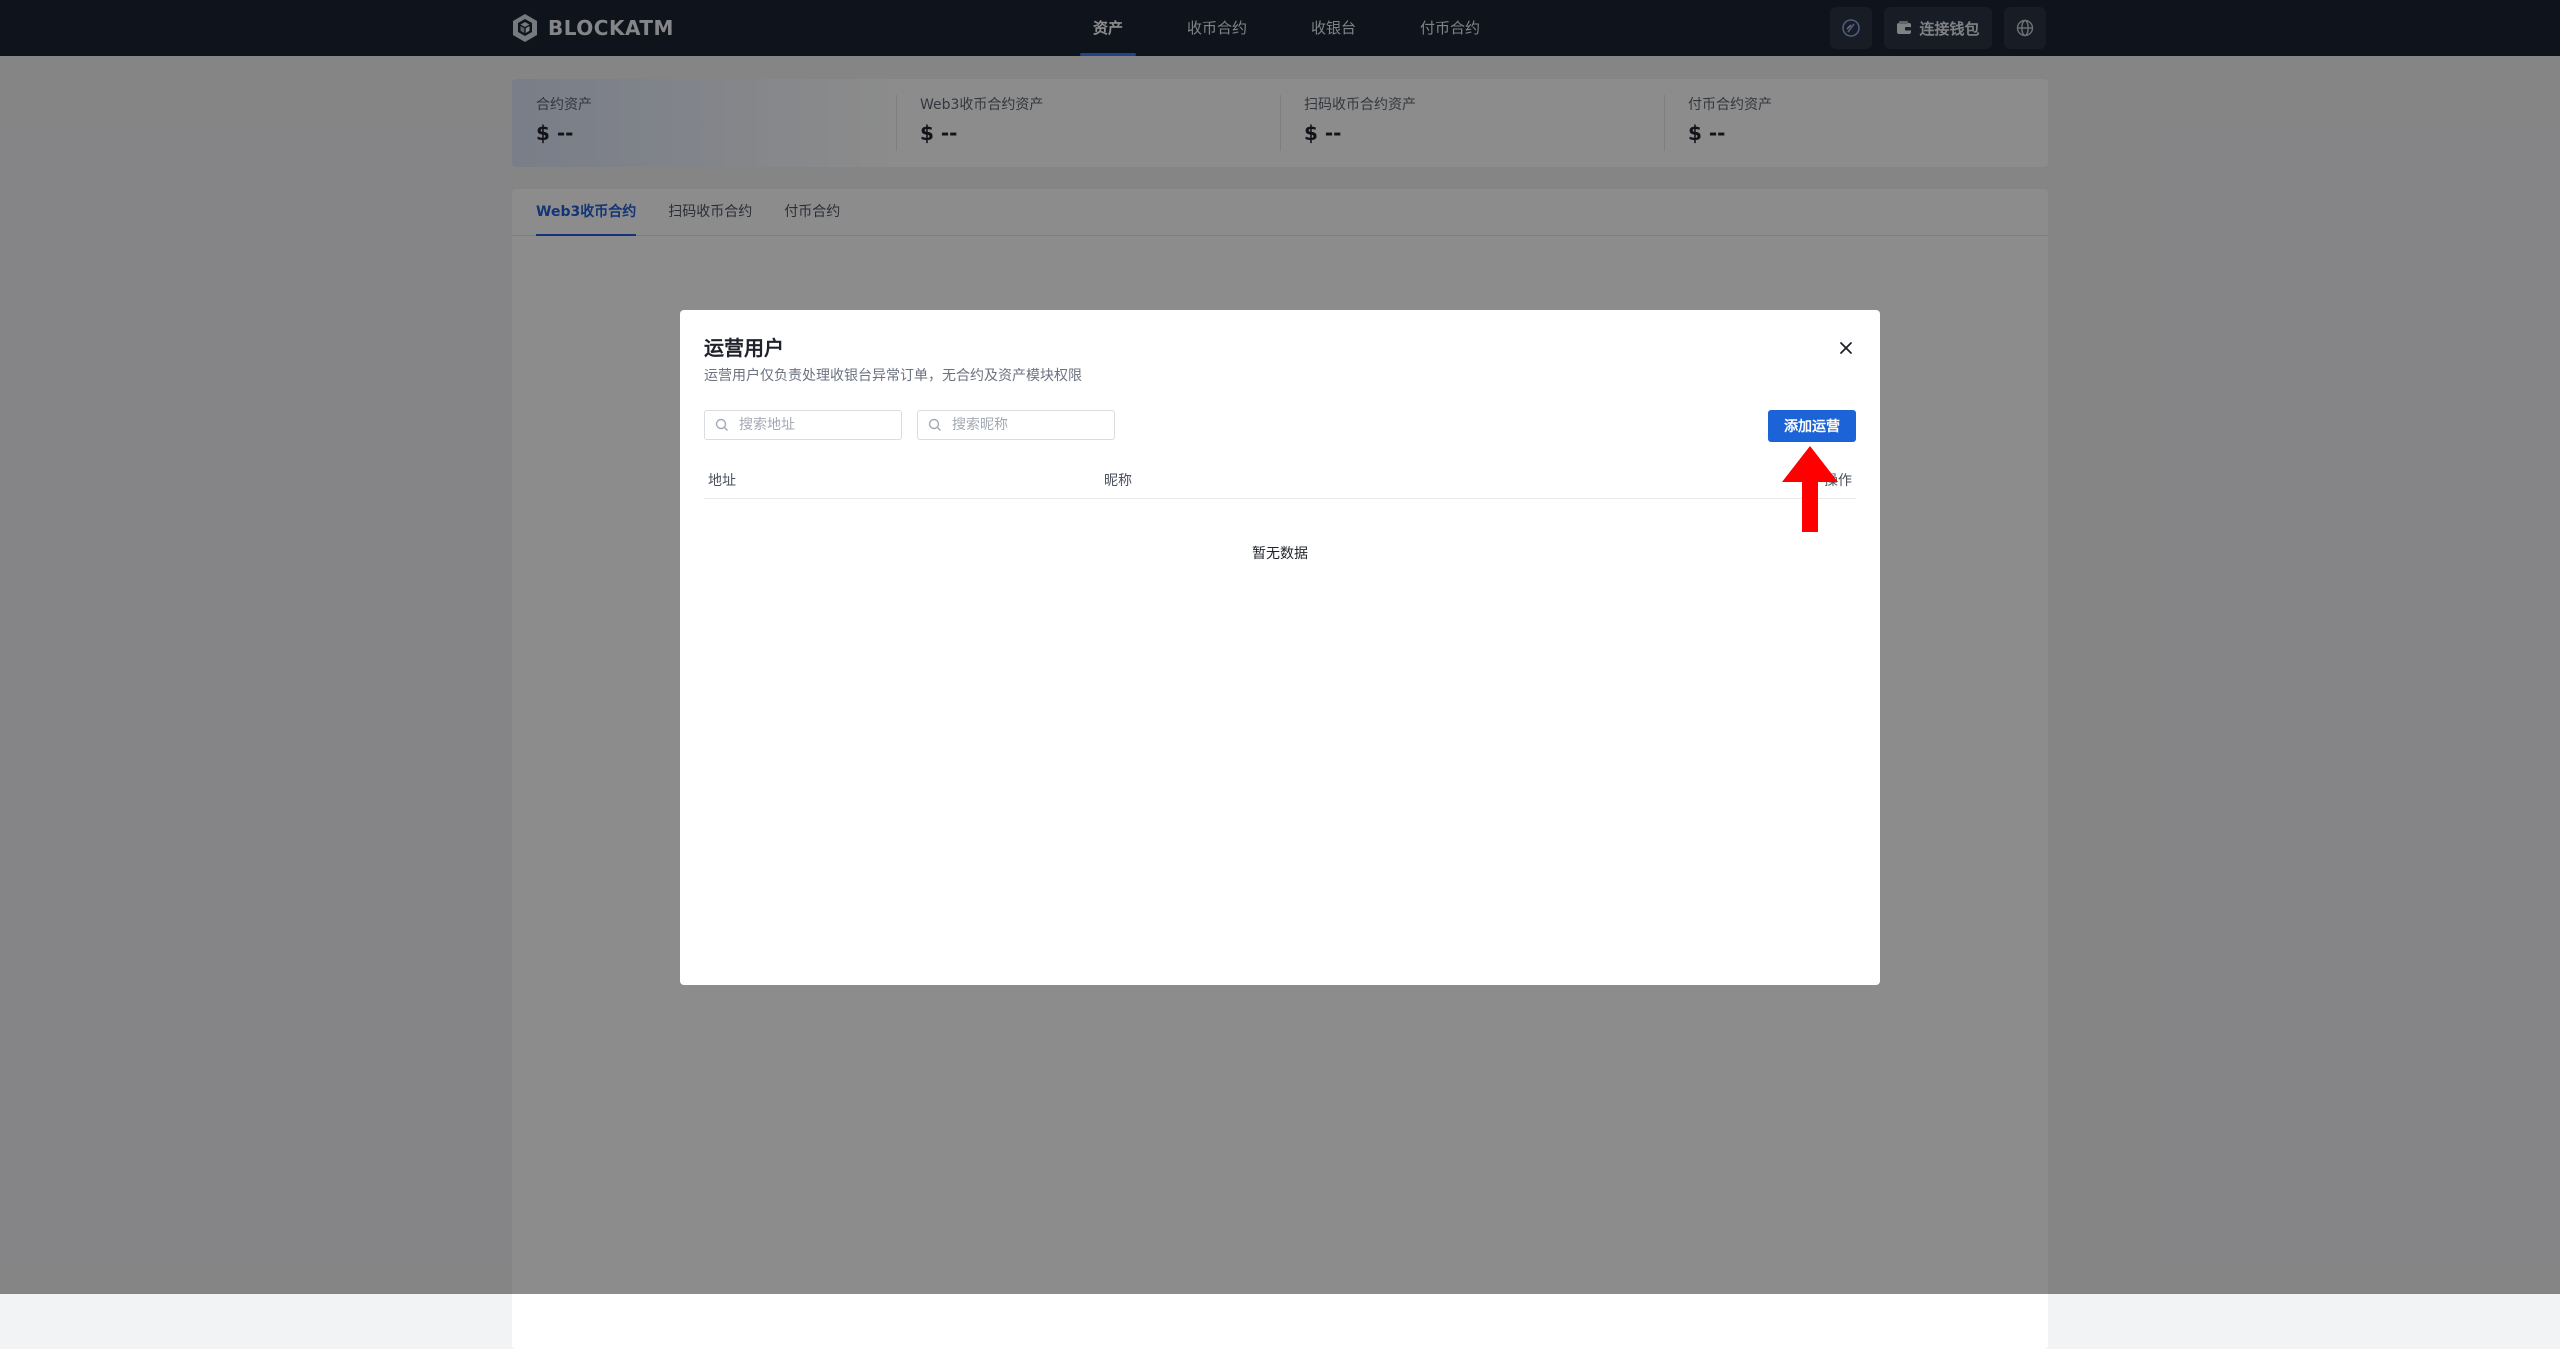 The image size is (2560, 1349). Describe the element at coordinates (1118, 481) in the screenshot. I see `column-header-nickname: 昵称` at that location.